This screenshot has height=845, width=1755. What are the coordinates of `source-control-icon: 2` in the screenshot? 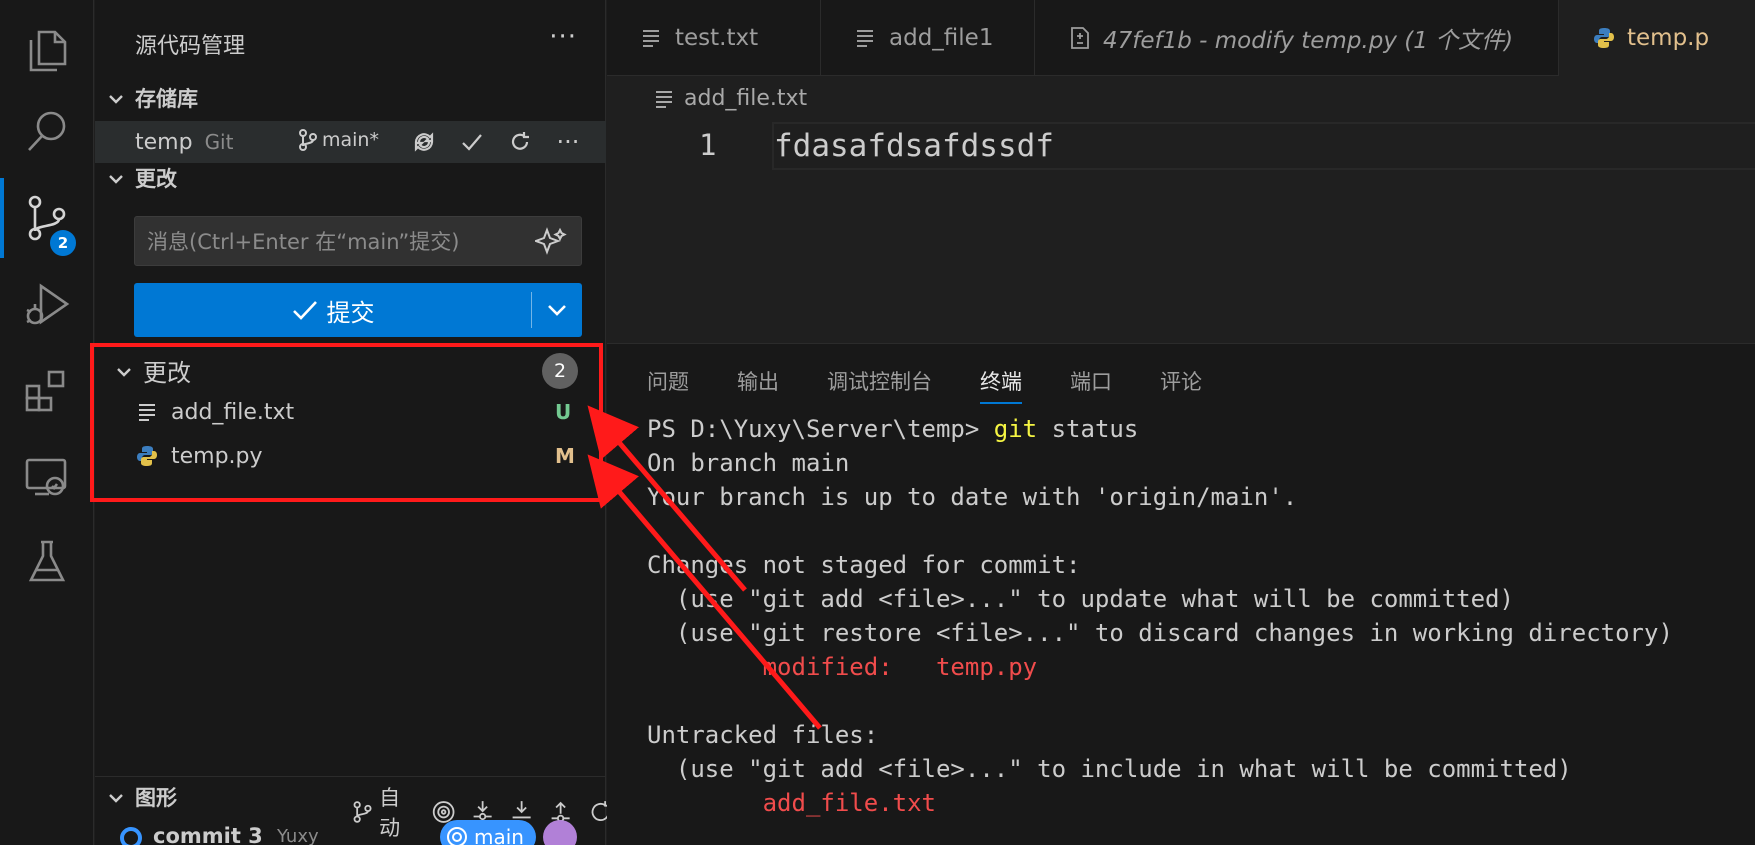 It's located at (47, 218).